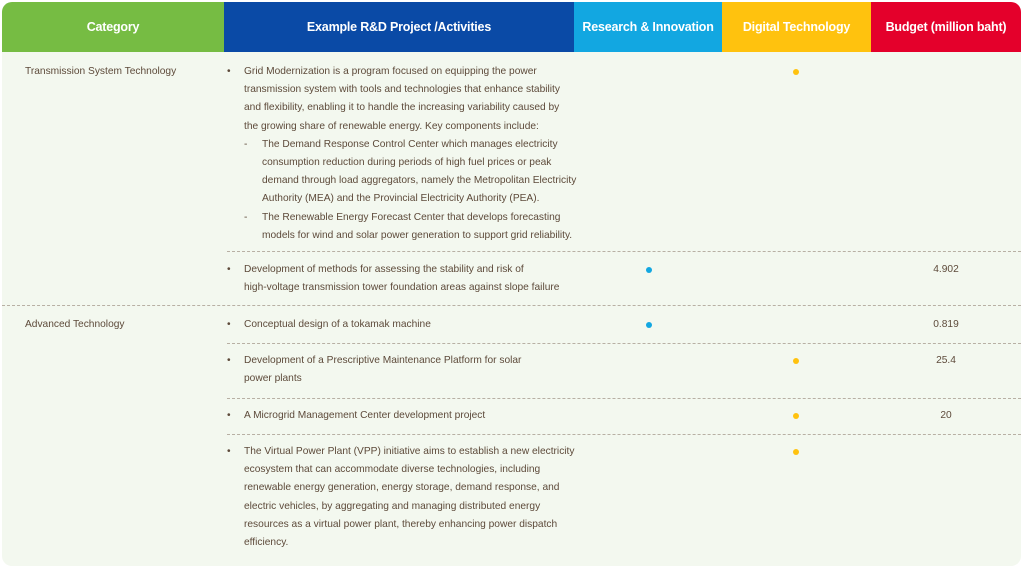 The width and height of the screenshot is (1025, 570). I want to click on row-divider, so click(511, 305).